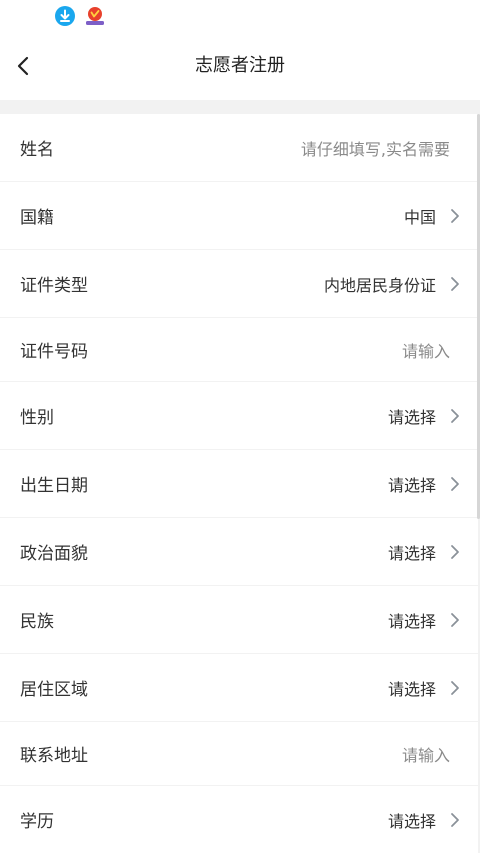 This screenshot has height=853, width=480. I want to click on contact-address-input: 请输入, so click(426, 753).